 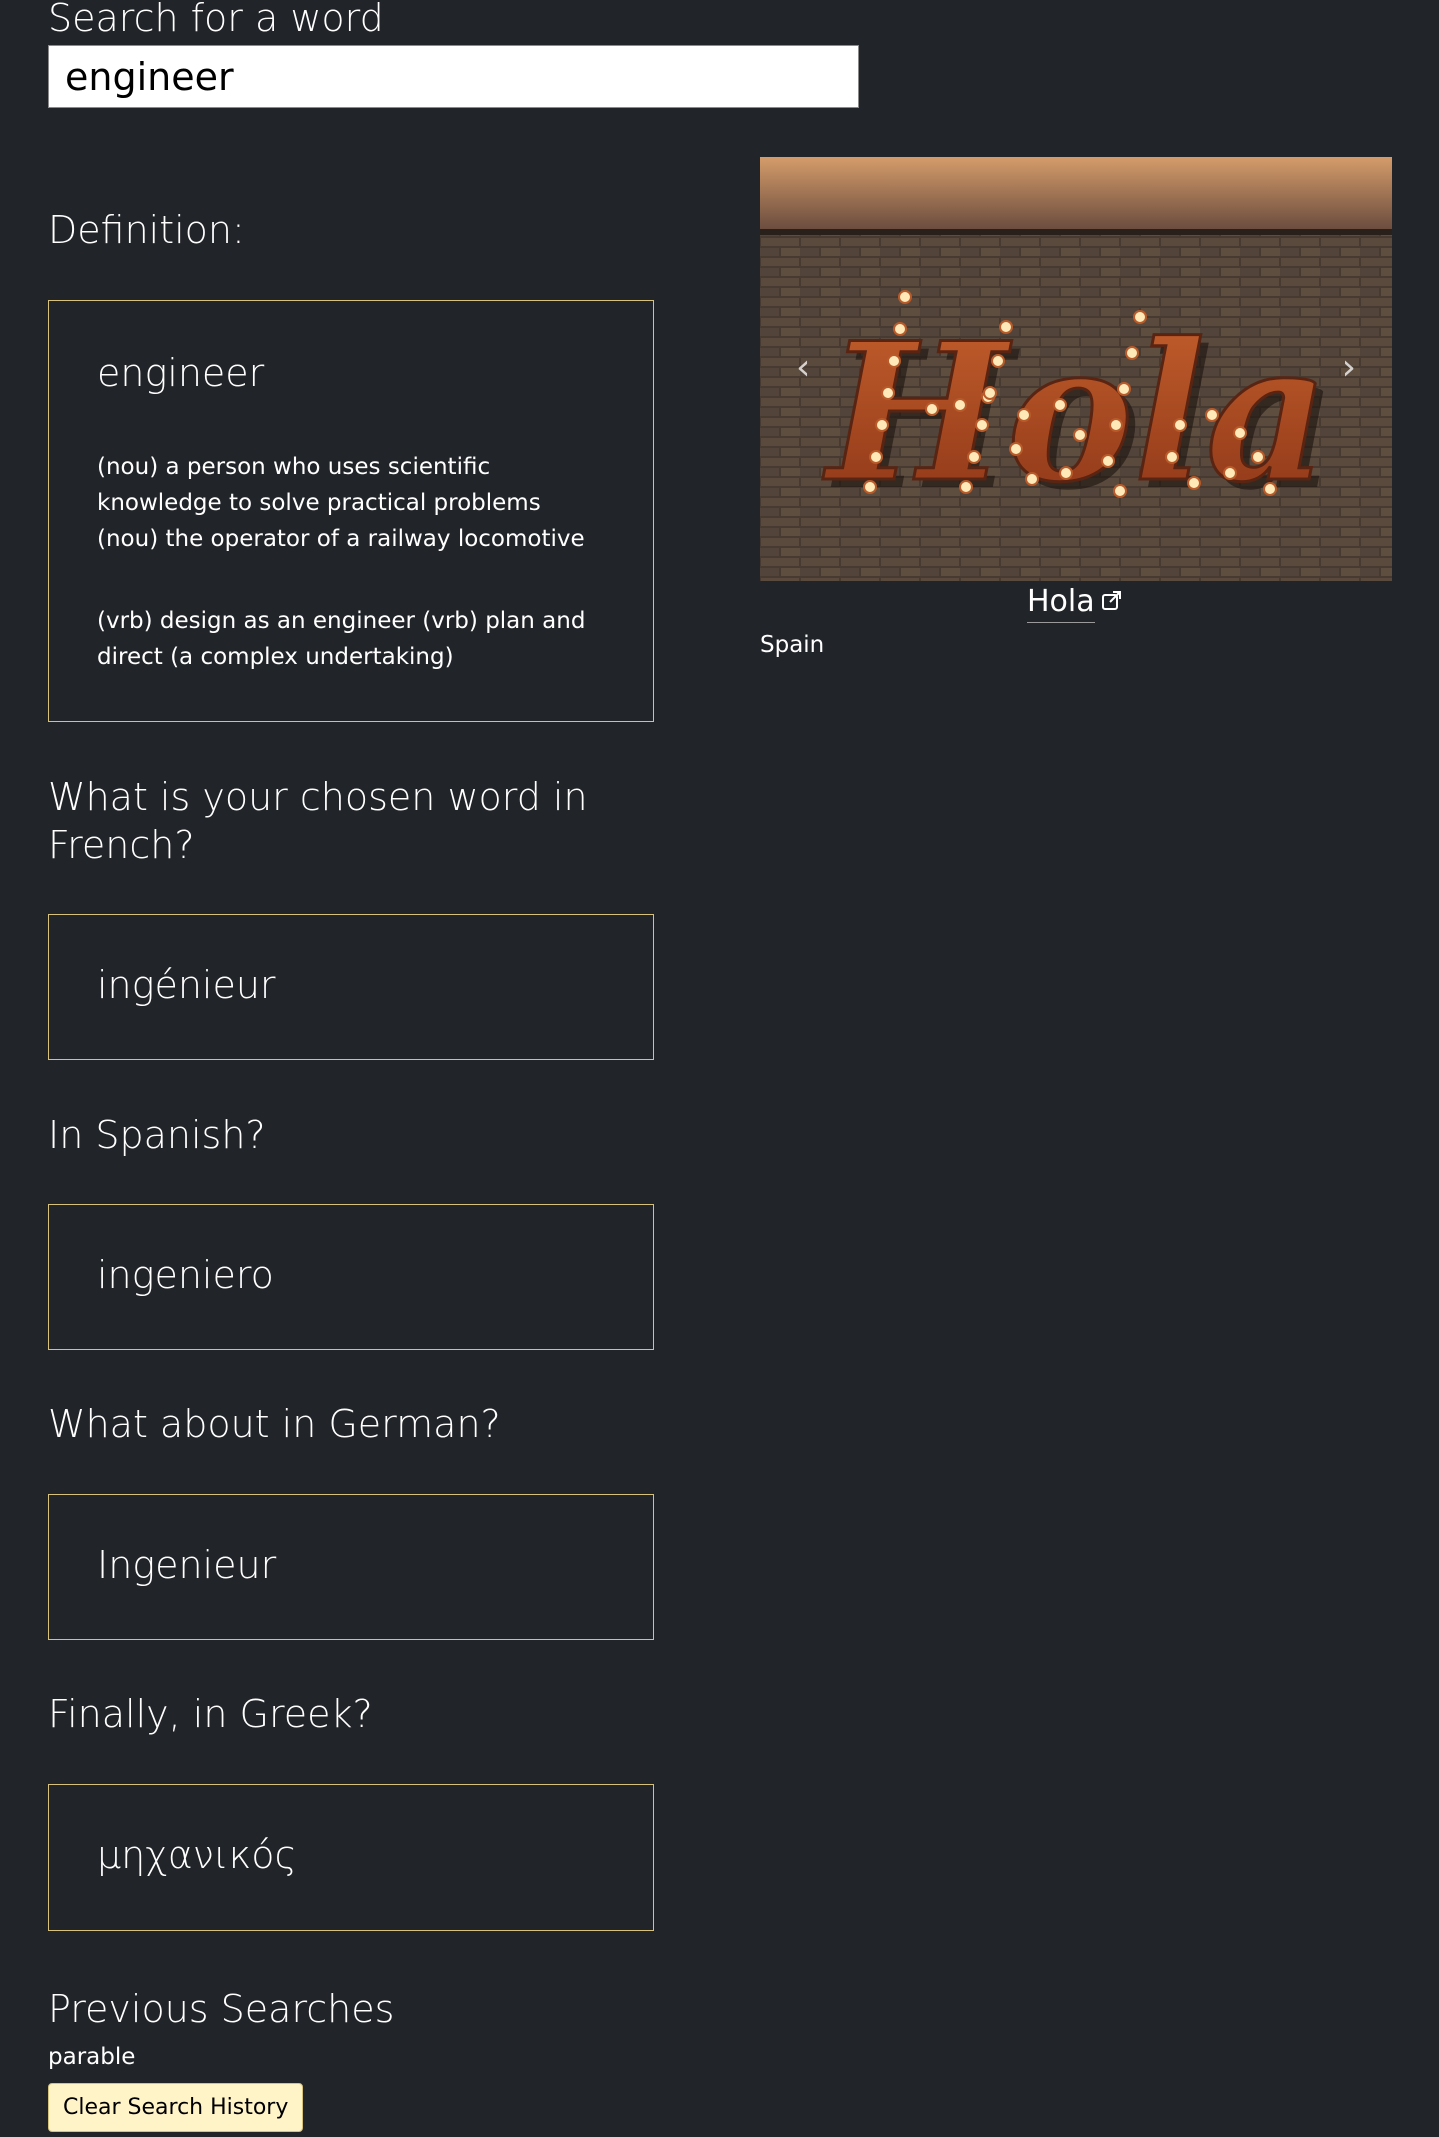 What do you see at coordinates (181, 373) in the screenshot?
I see `definition-word: engineer` at bounding box center [181, 373].